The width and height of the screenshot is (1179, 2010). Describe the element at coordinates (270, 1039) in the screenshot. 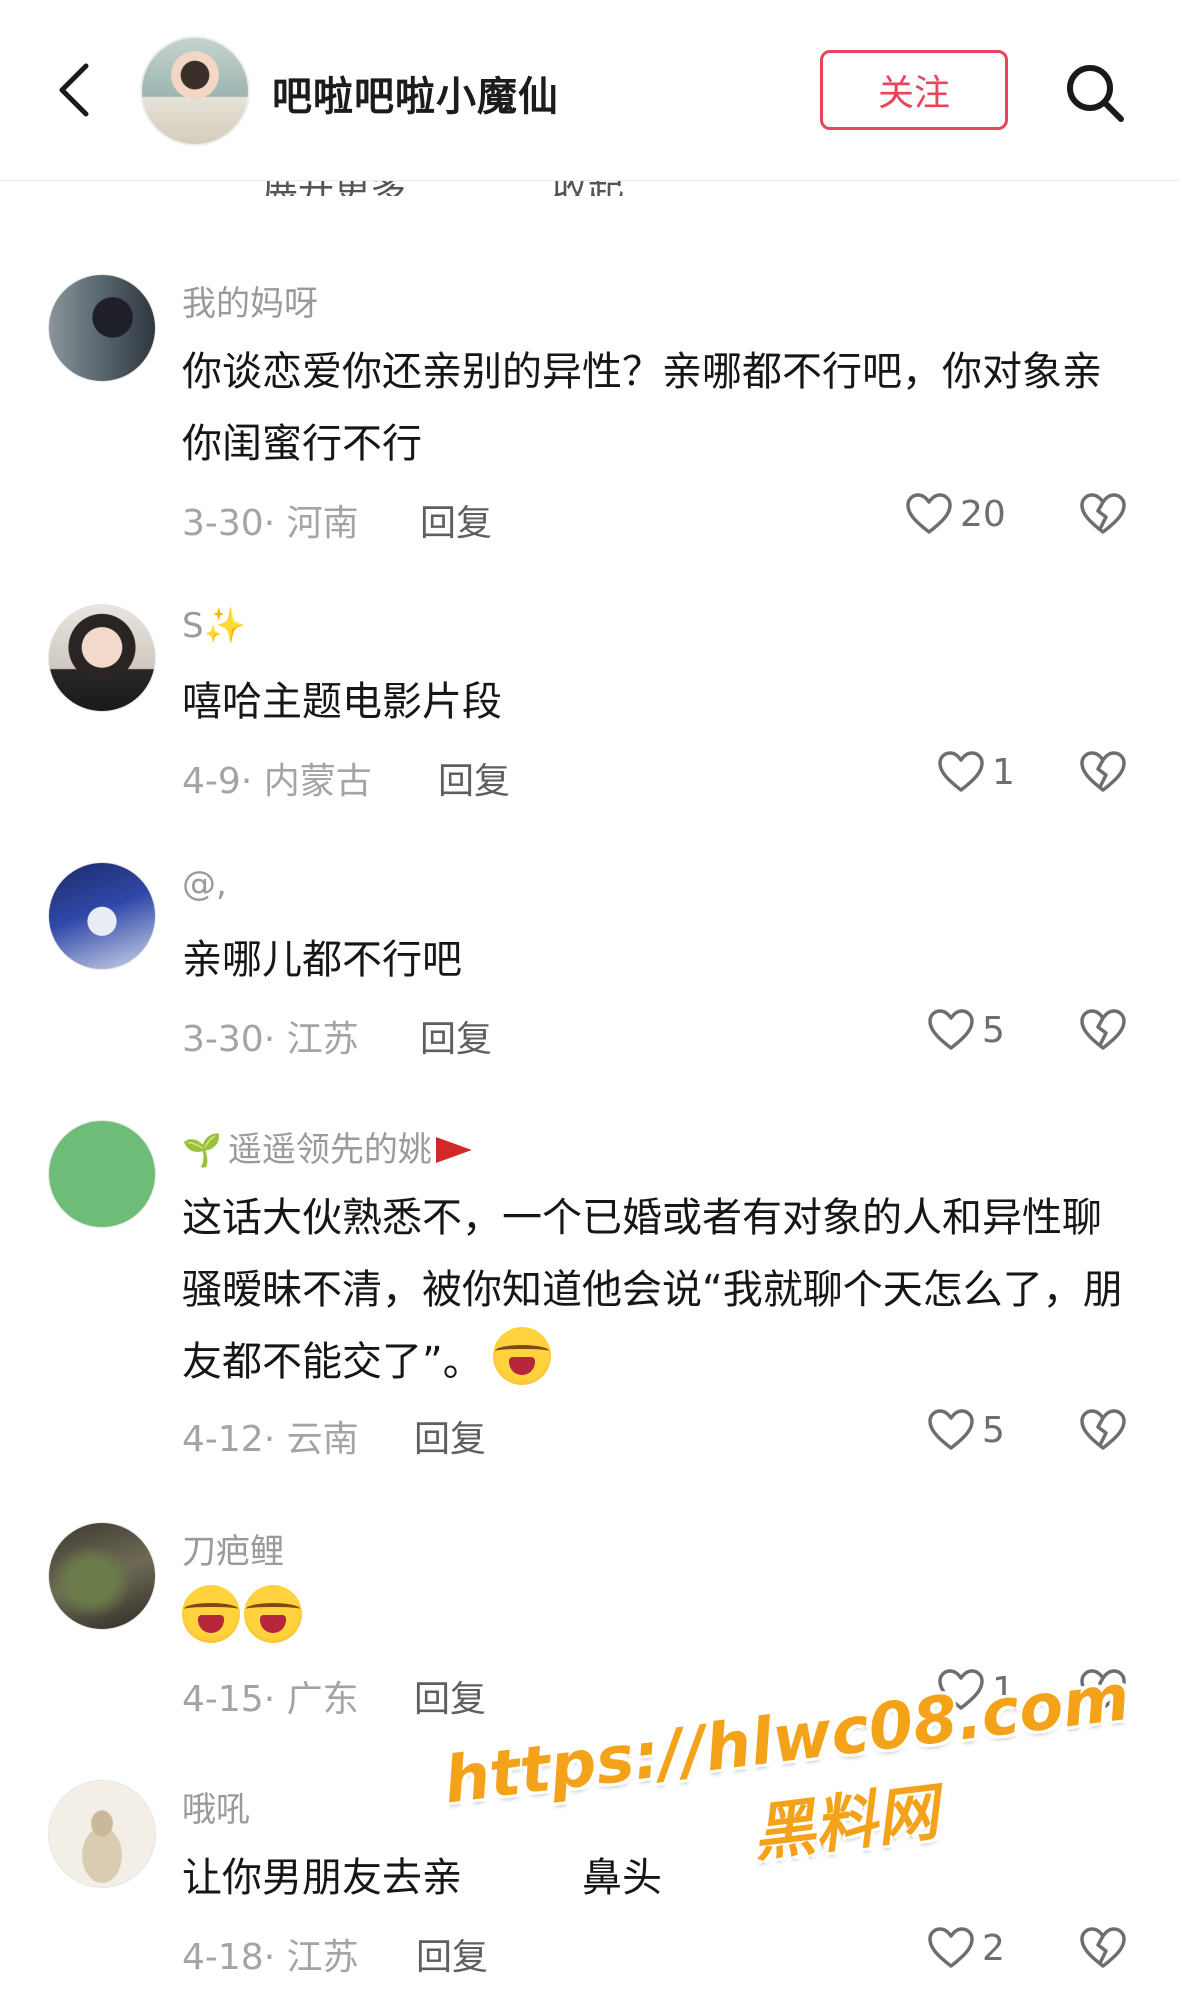

I see `comment-meta: 3-30· 江苏` at that location.